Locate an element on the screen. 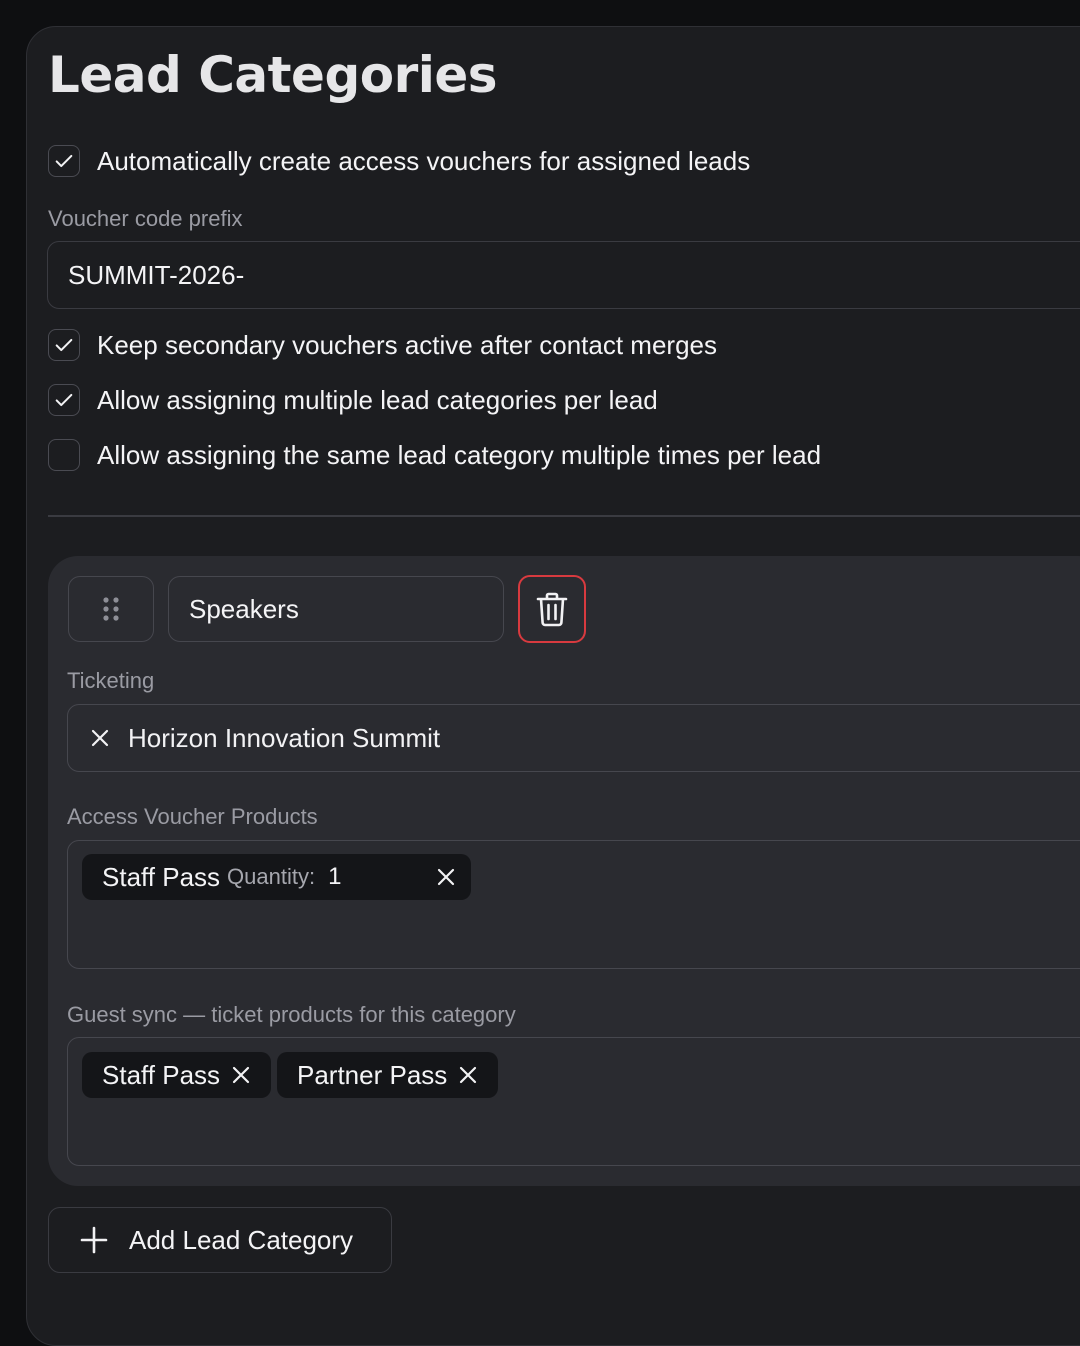  guest-sync-chip: Staff Pass is located at coordinates (176, 1075).